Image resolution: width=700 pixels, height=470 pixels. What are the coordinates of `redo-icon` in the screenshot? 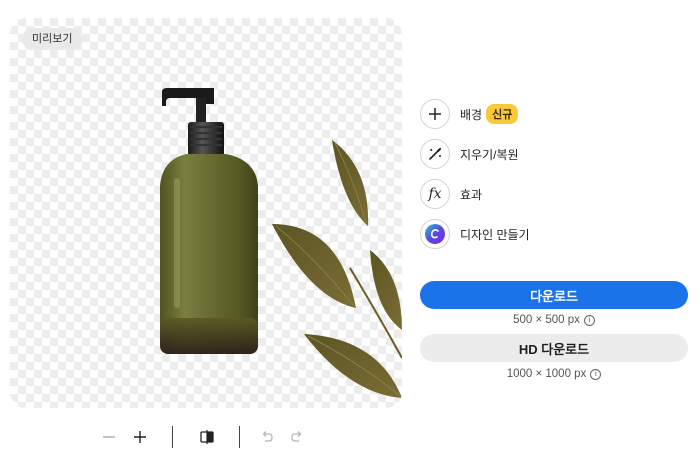 It's located at (297, 437).